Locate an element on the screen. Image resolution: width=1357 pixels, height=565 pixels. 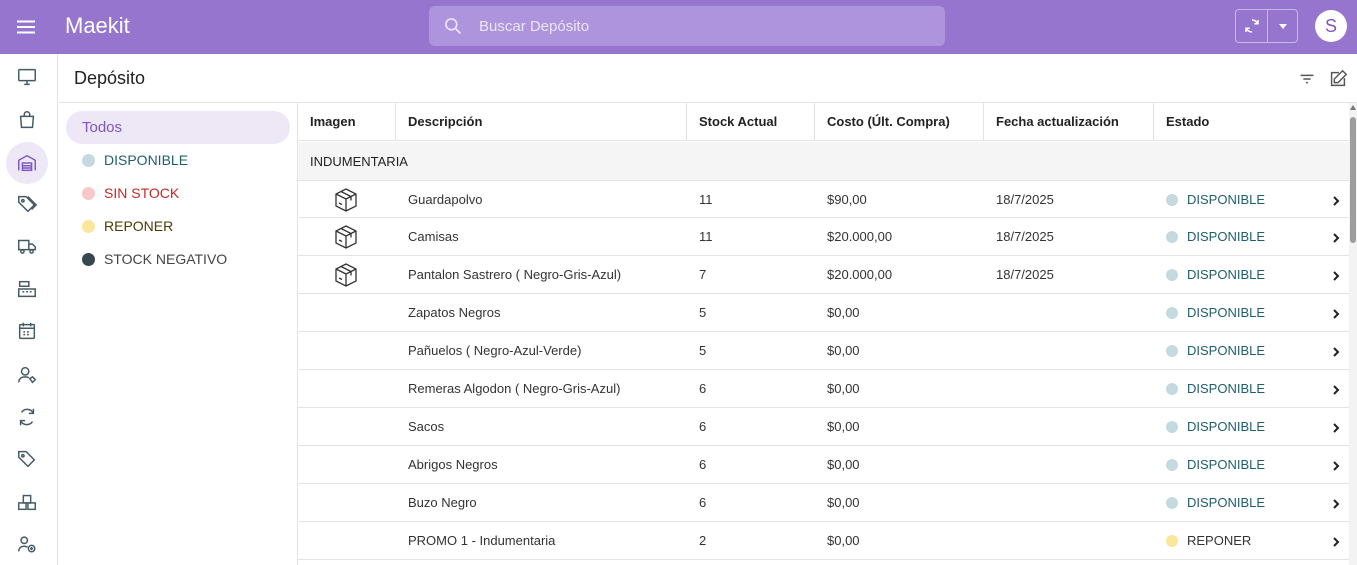
cell-descripcion: Pantalon Sastrero ( Negro-Gris-Azul) is located at coordinates (515, 274).